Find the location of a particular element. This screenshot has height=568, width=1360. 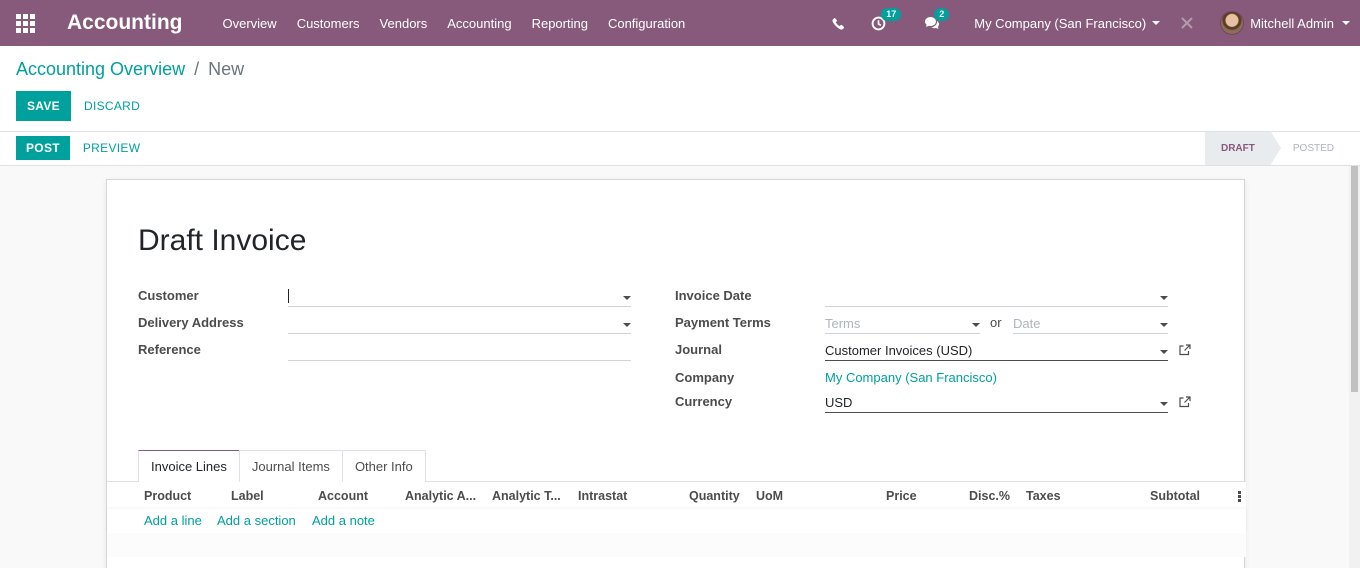

user-name: Mitchell Admin is located at coordinates (1292, 23).